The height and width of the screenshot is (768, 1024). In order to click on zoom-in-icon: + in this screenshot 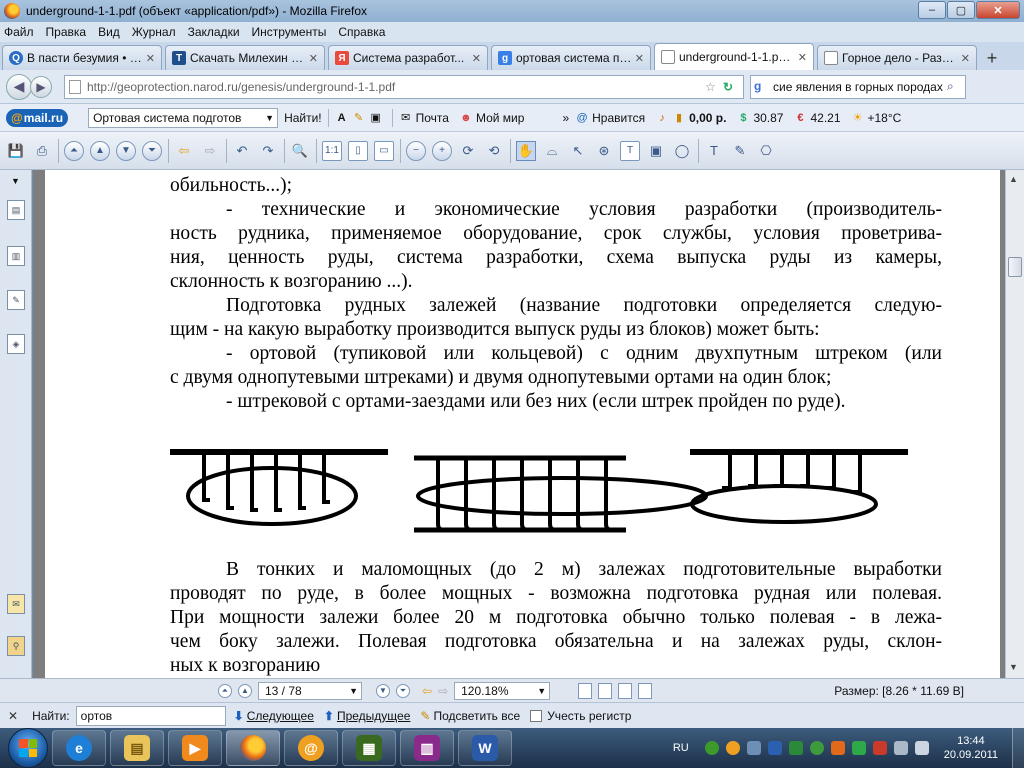, I will do `click(442, 150)`.